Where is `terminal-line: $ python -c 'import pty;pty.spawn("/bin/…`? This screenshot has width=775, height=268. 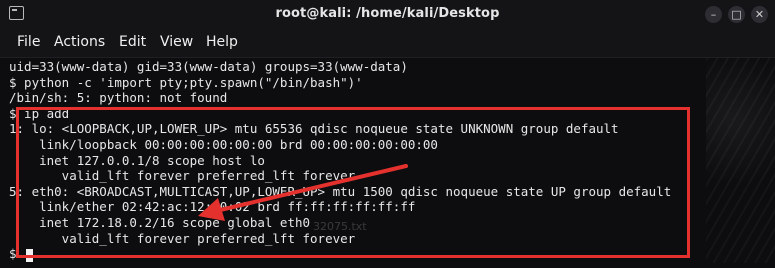 terminal-line: $ python -c 'import pty;pty.spawn("/bin/… is located at coordinates (186, 82).